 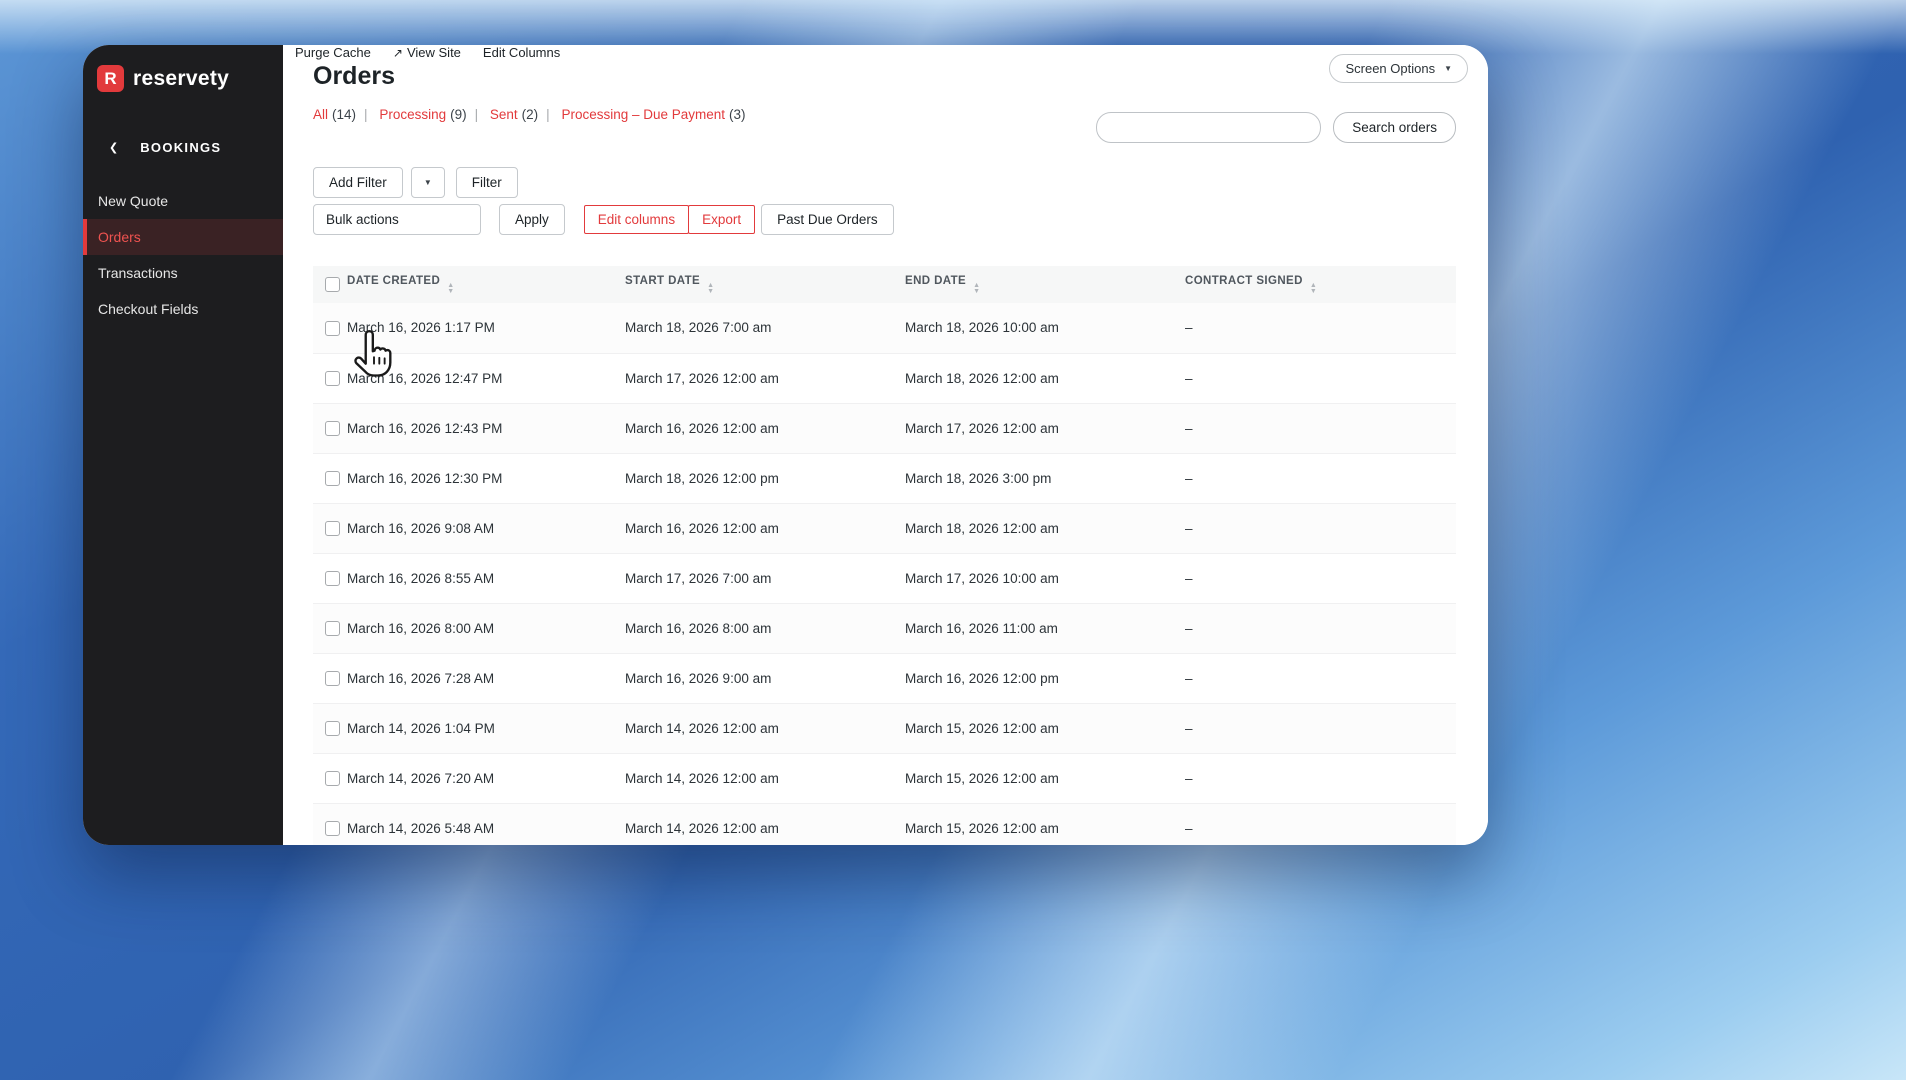 I want to click on cell-start-date: March 18, 2026 12:00 pm, so click(x=702, y=478).